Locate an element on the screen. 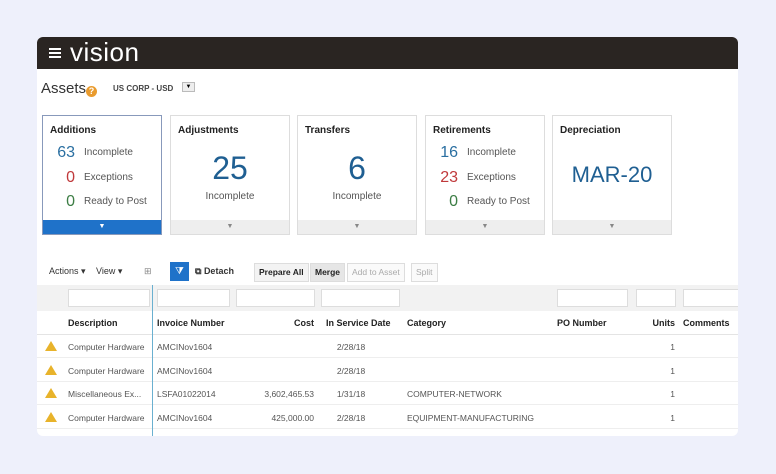  card-depreciation: Depreciation MAR-20 ▼ is located at coordinates (612, 175).